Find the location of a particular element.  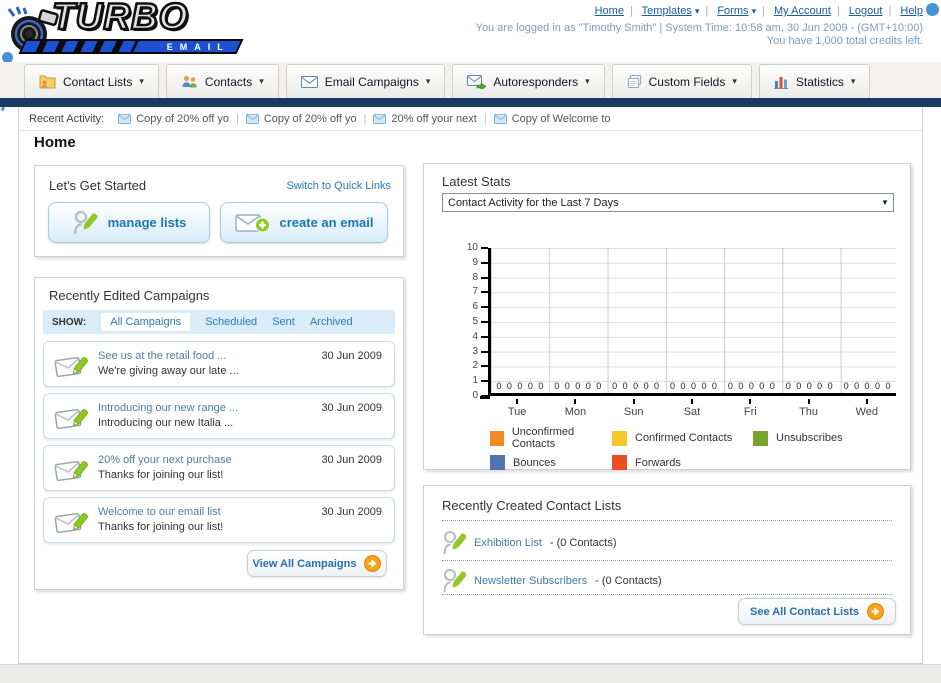

y-tick-label: 7 is located at coordinates (475, 292).